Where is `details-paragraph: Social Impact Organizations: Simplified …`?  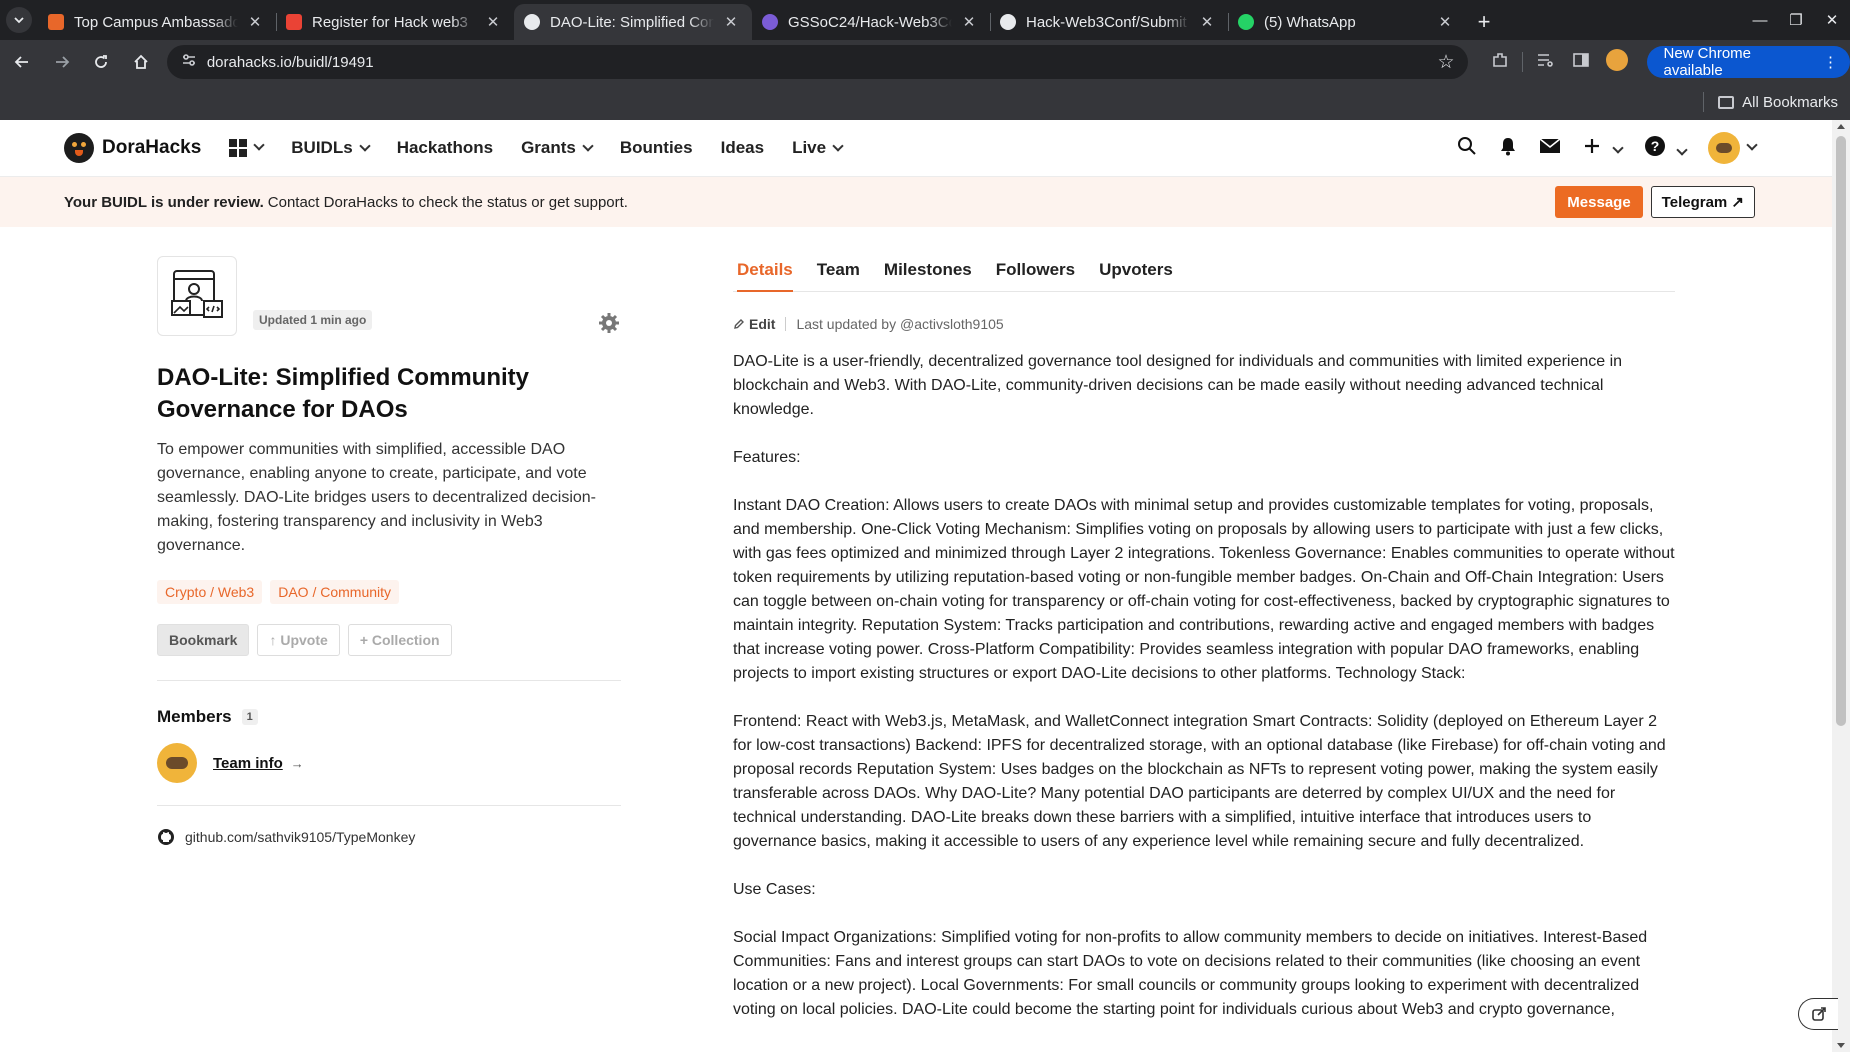
details-paragraph: Social Impact Organizations: Simplified … is located at coordinates (1190, 973).